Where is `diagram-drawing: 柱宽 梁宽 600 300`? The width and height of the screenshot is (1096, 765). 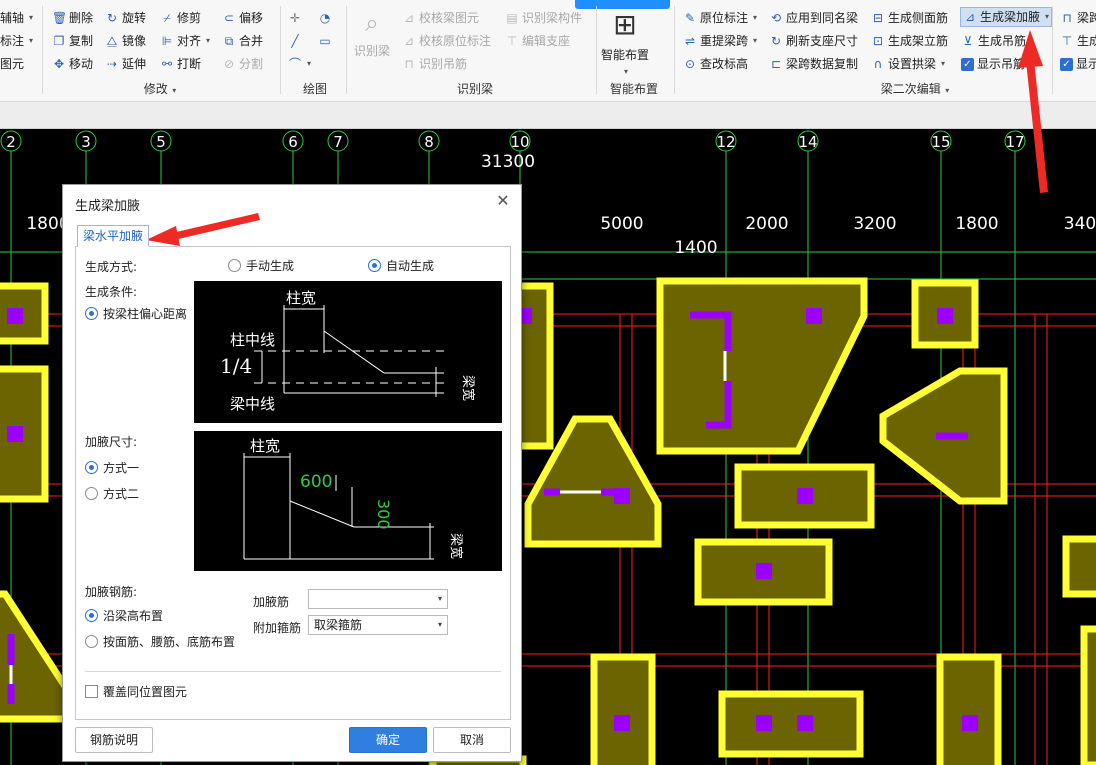 diagram-drawing: 柱宽 梁宽 600 300 is located at coordinates (353, 498).